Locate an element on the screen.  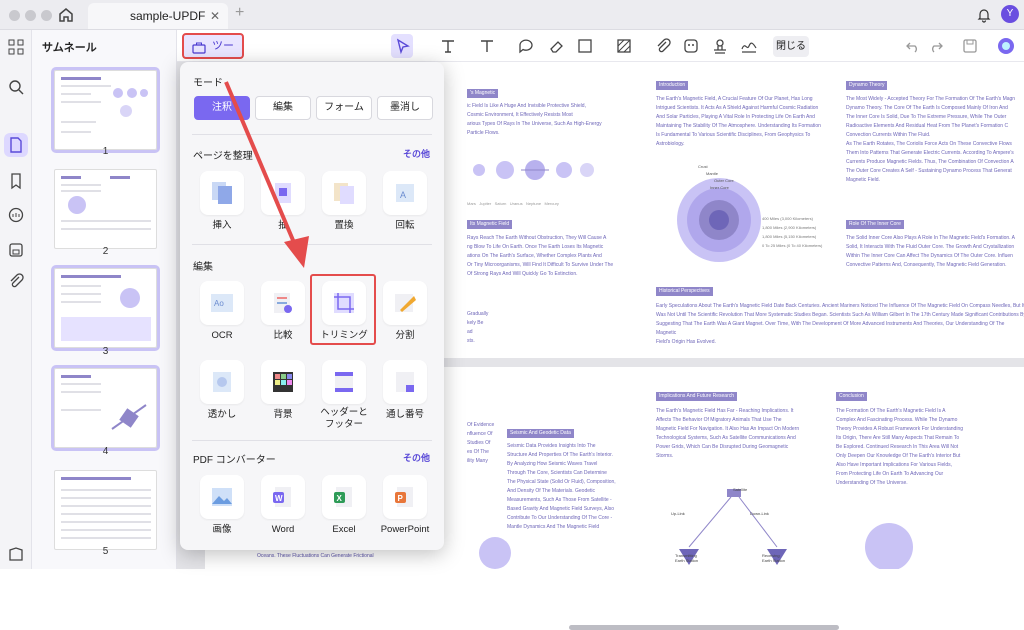
document-icon is located at coordinates (16, 145).